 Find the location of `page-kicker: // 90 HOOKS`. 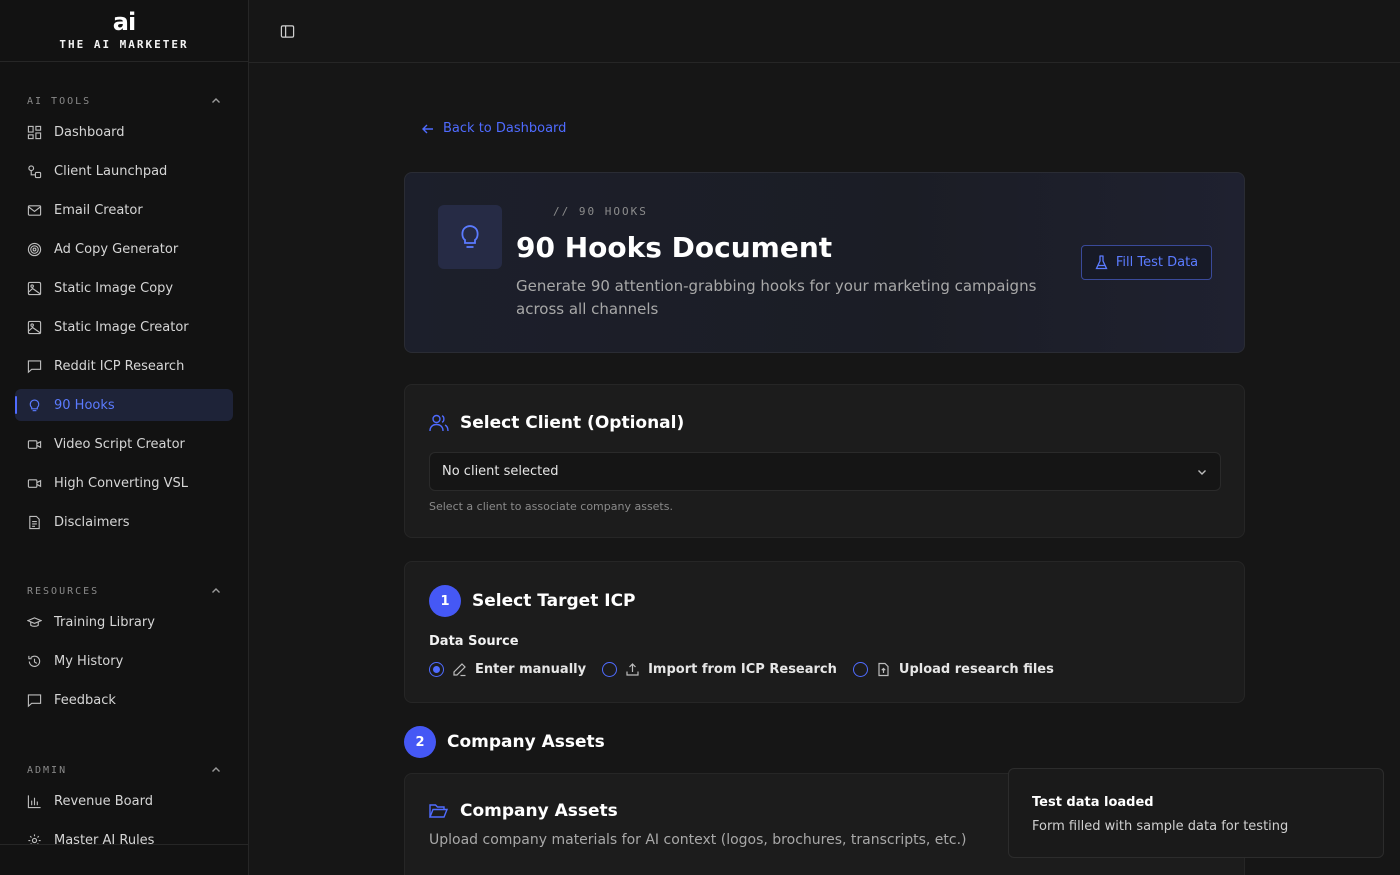

page-kicker: // 90 HOOKS is located at coordinates (600, 211).